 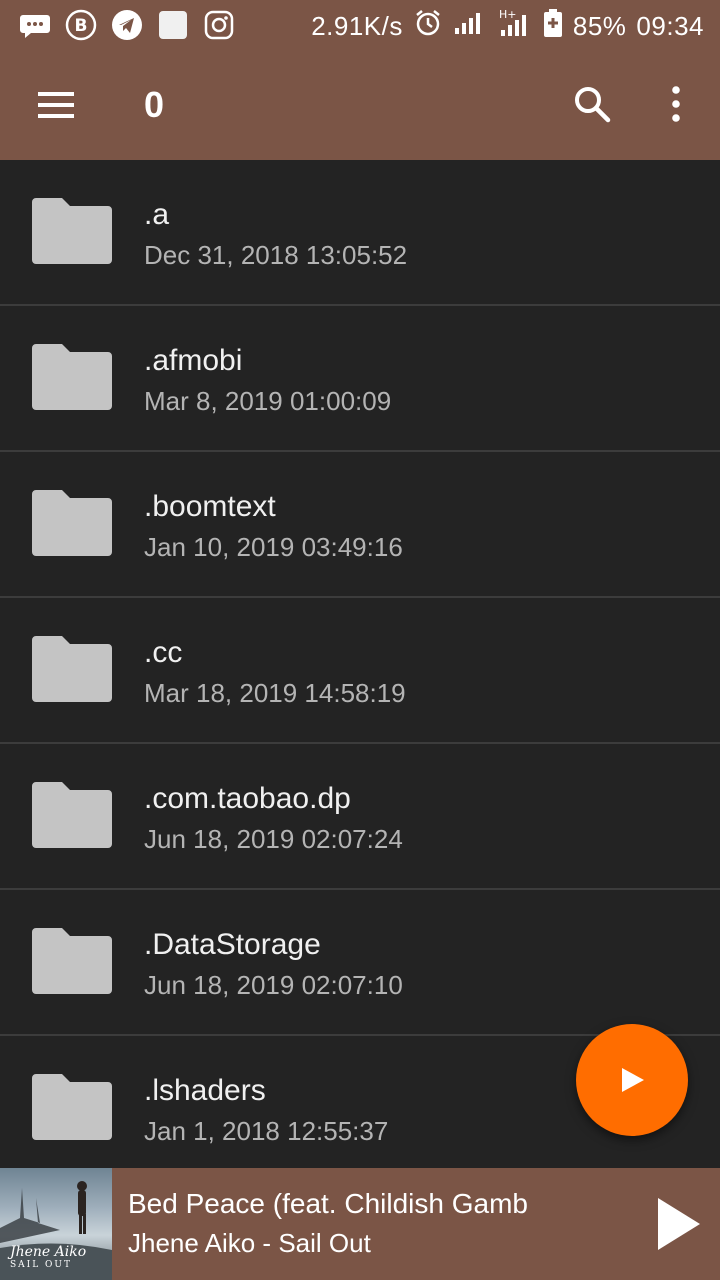 What do you see at coordinates (357, 26) in the screenshot?
I see `network-speed: 2.91K/s` at bounding box center [357, 26].